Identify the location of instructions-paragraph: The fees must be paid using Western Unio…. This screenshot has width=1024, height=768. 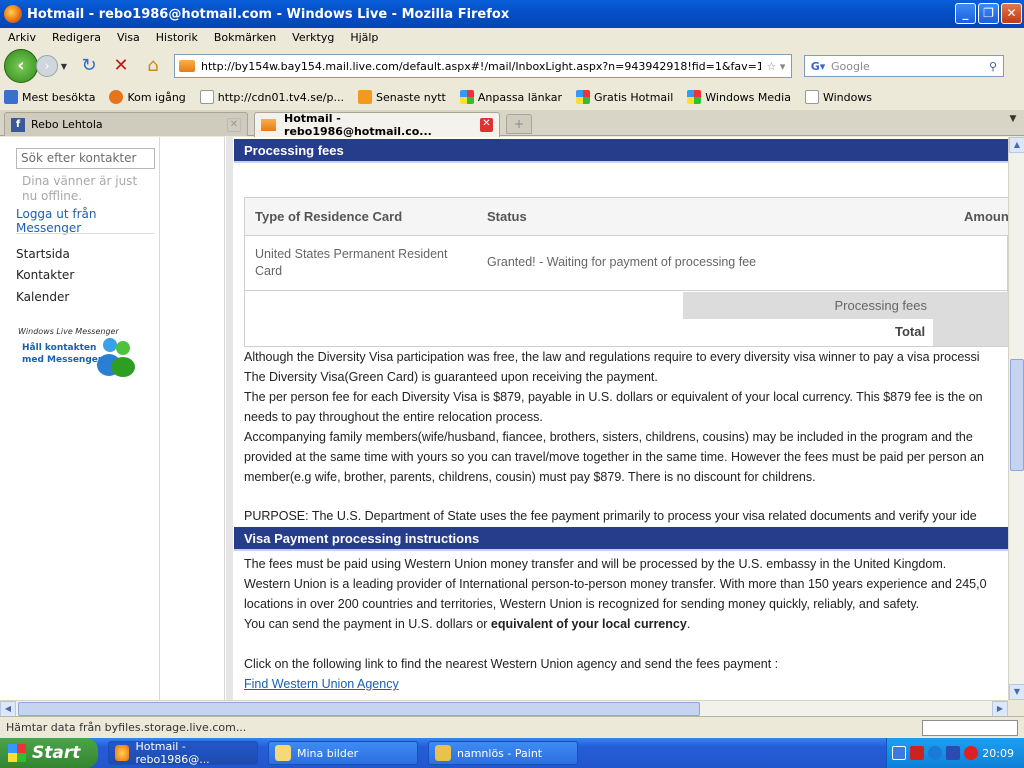
(626, 624).